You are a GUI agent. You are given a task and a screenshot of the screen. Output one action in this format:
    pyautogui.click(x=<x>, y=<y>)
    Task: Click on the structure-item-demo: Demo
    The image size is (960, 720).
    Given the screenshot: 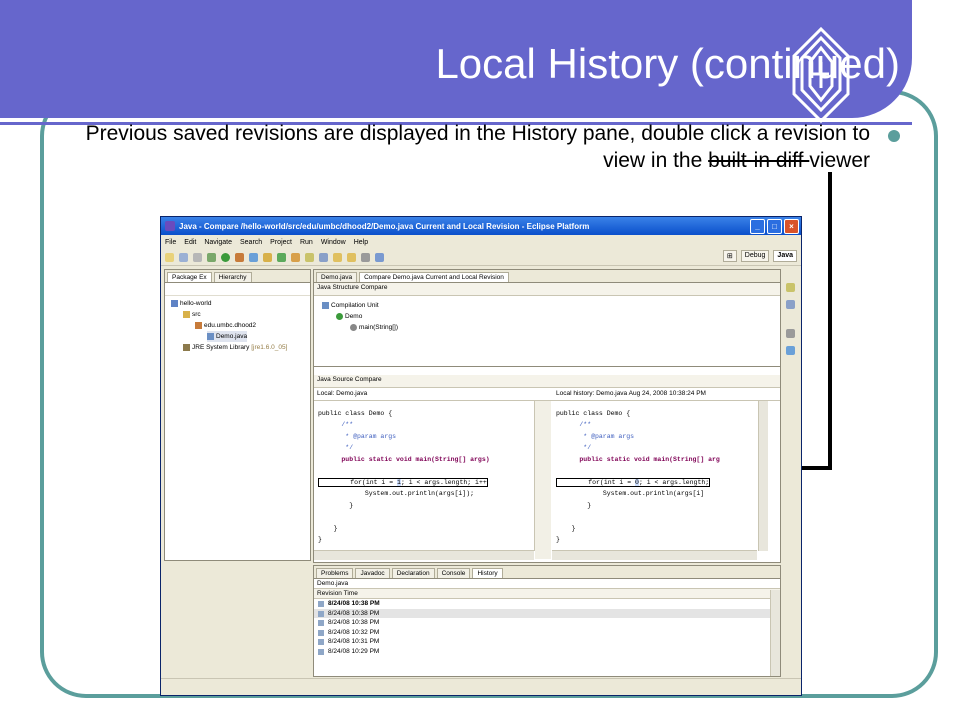 What is the action you would take?
    pyautogui.click(x=349, y=316)
    